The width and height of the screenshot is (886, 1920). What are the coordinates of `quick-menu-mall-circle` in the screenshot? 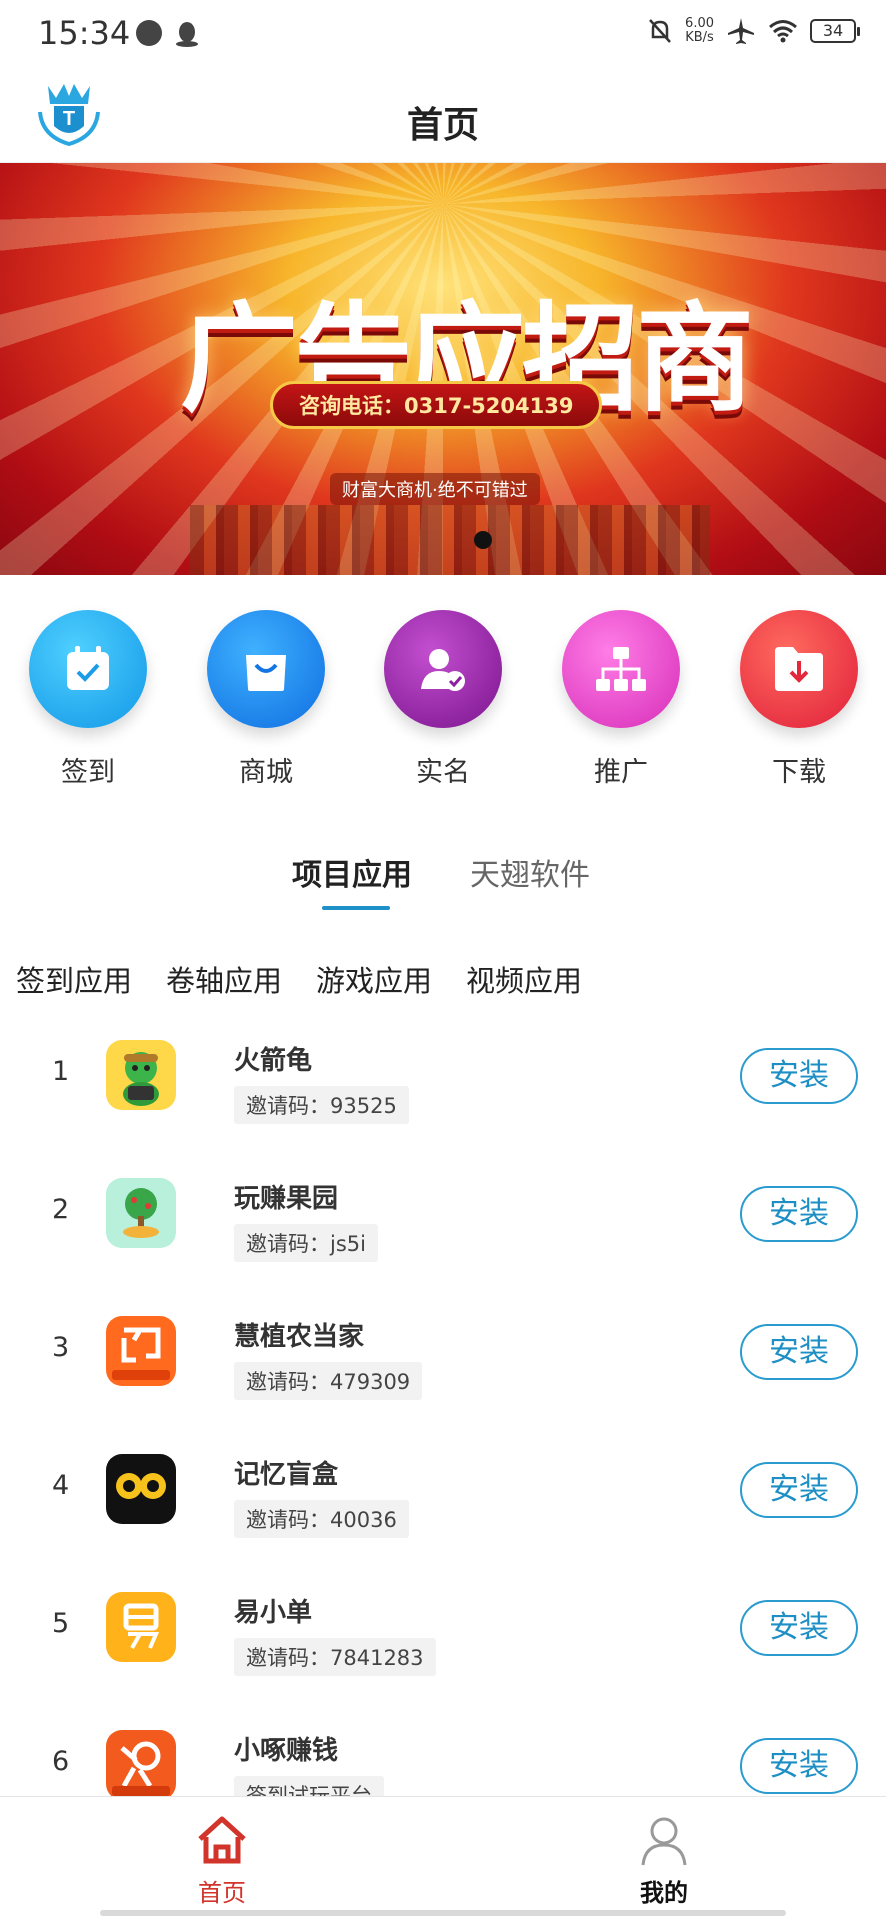 It's located at (266, 669).